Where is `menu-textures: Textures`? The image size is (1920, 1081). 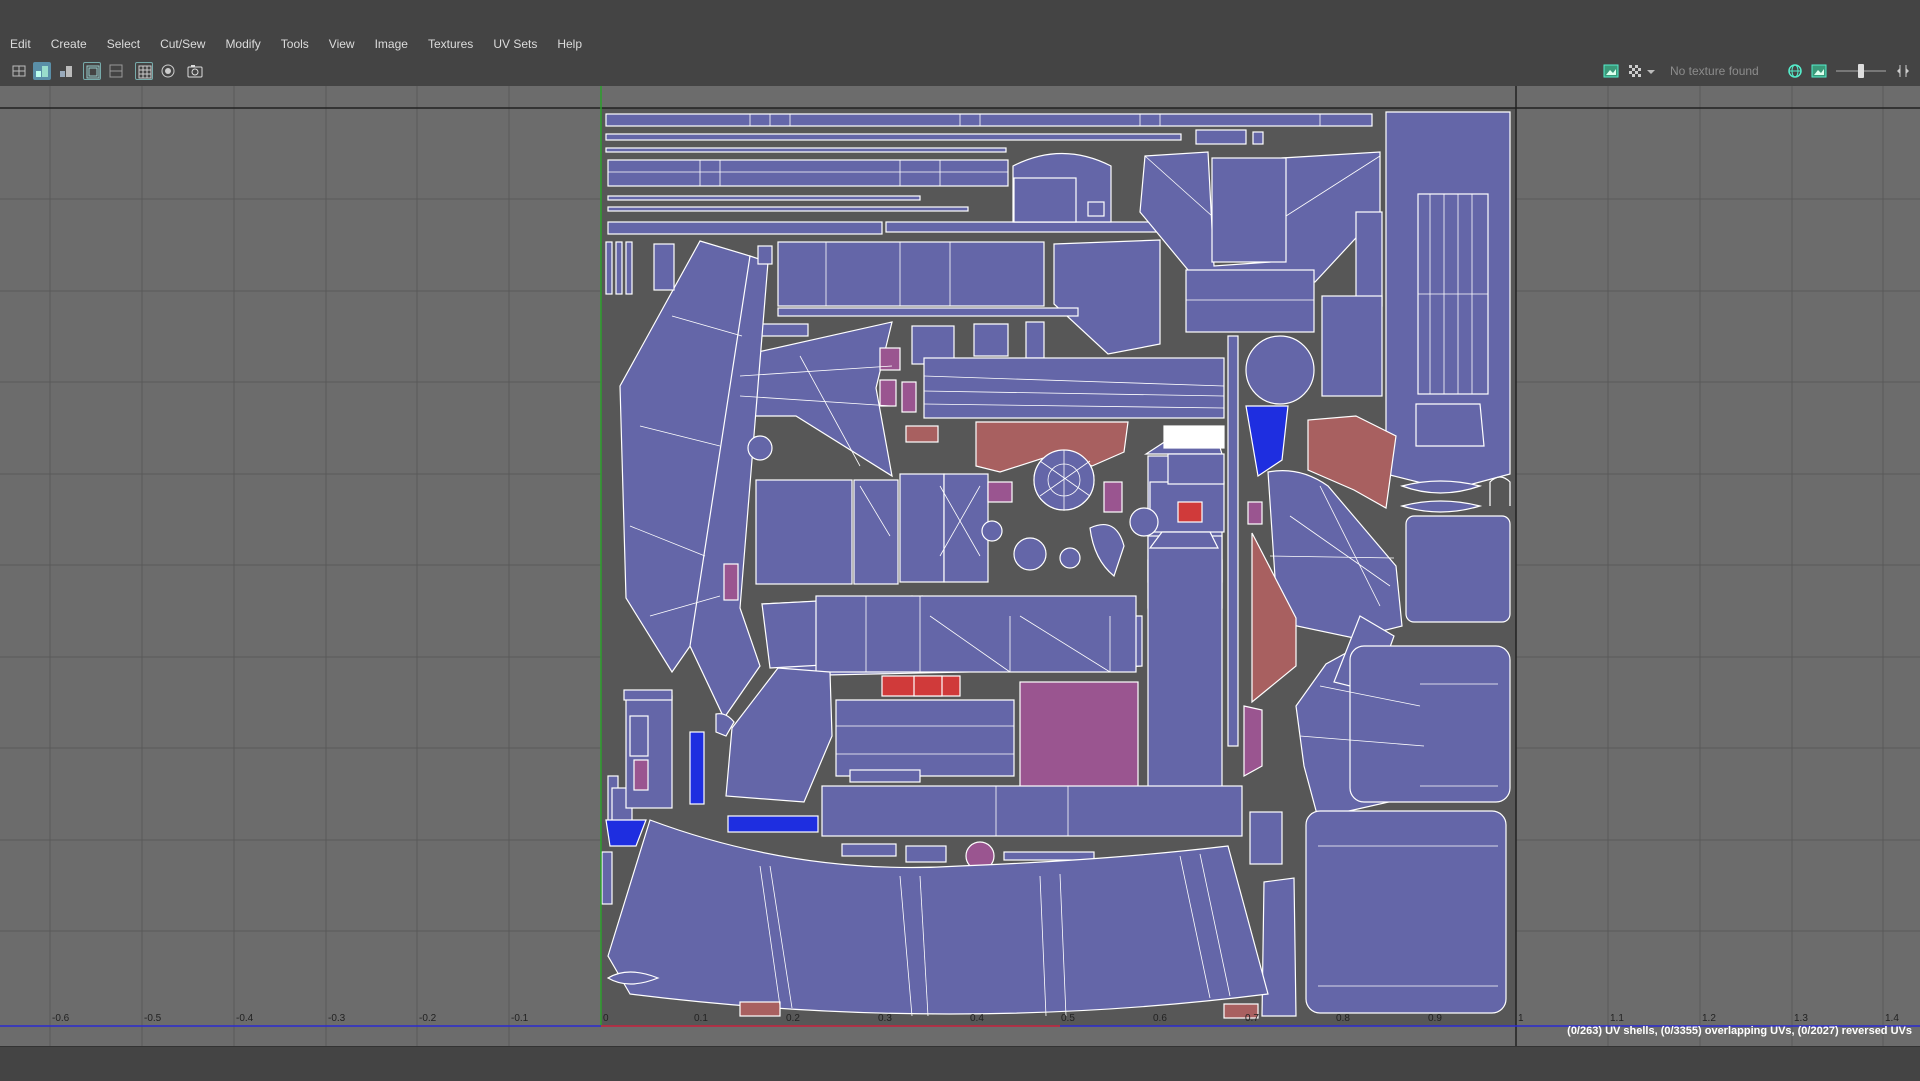
menu-textures: Textures is located at coordinates (450, 44).